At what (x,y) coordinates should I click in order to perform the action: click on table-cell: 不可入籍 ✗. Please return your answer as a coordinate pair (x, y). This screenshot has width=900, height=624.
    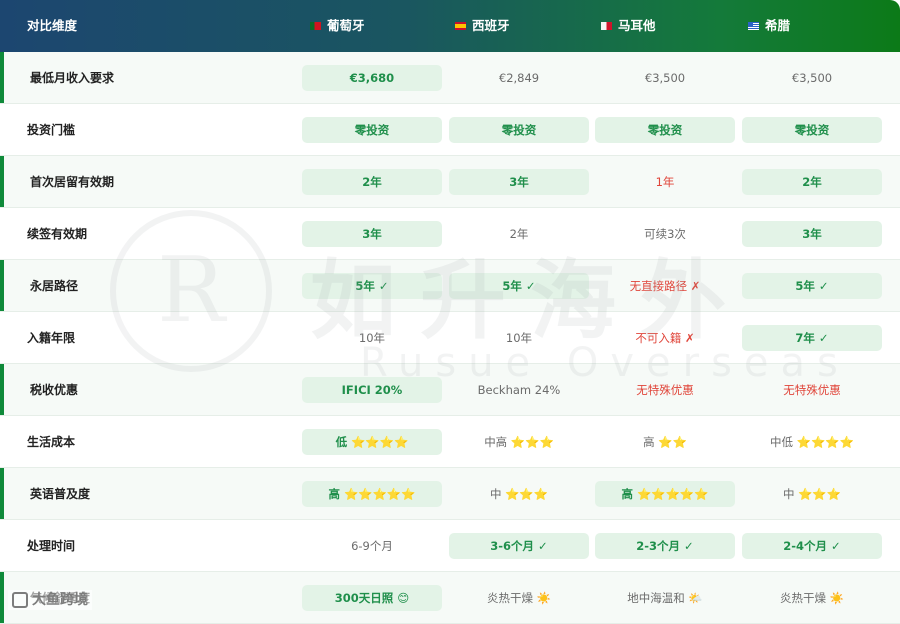
    Looking at the image, I should click on (665, 338).